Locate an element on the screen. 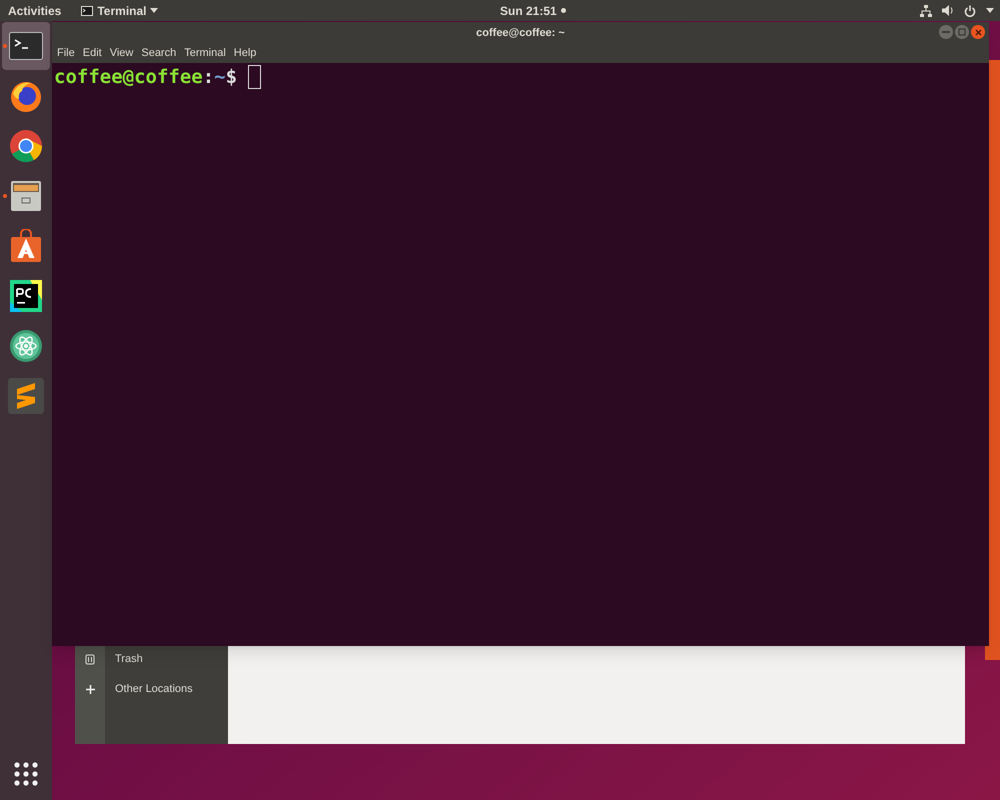 The height and width of the screenshot is (800, 1000). app-grid-icon is located at coordinates (26, 774).